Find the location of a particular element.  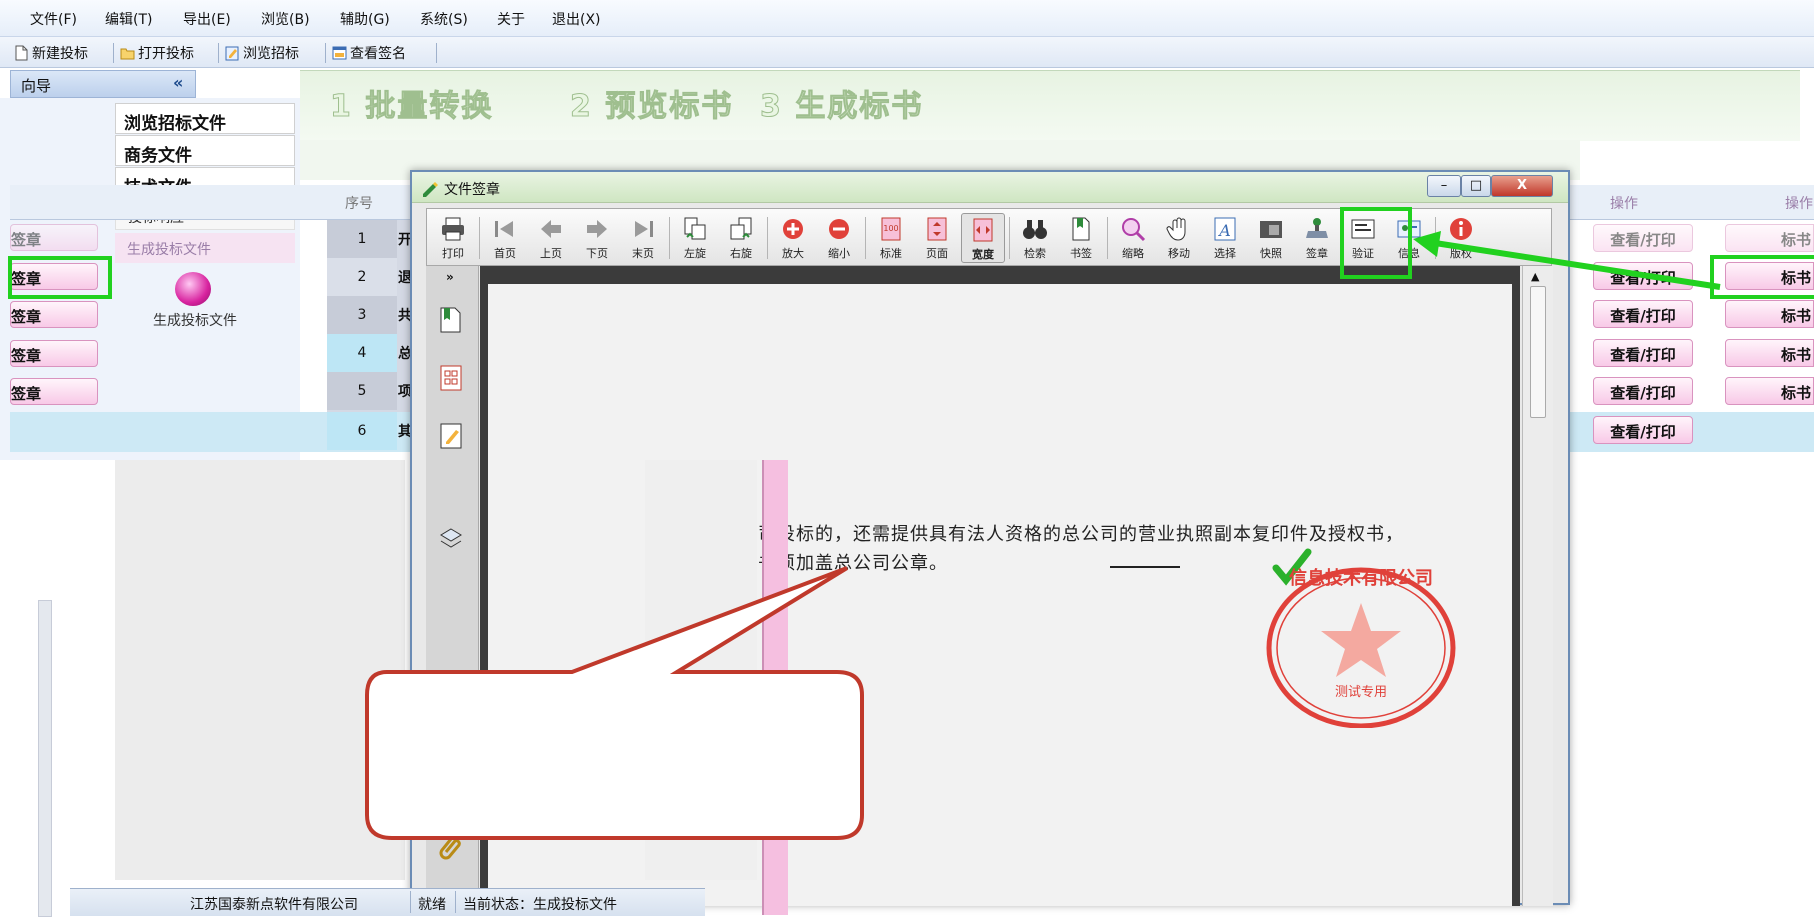

bookmarks-panel-icon is located at coordinates (451, 320).